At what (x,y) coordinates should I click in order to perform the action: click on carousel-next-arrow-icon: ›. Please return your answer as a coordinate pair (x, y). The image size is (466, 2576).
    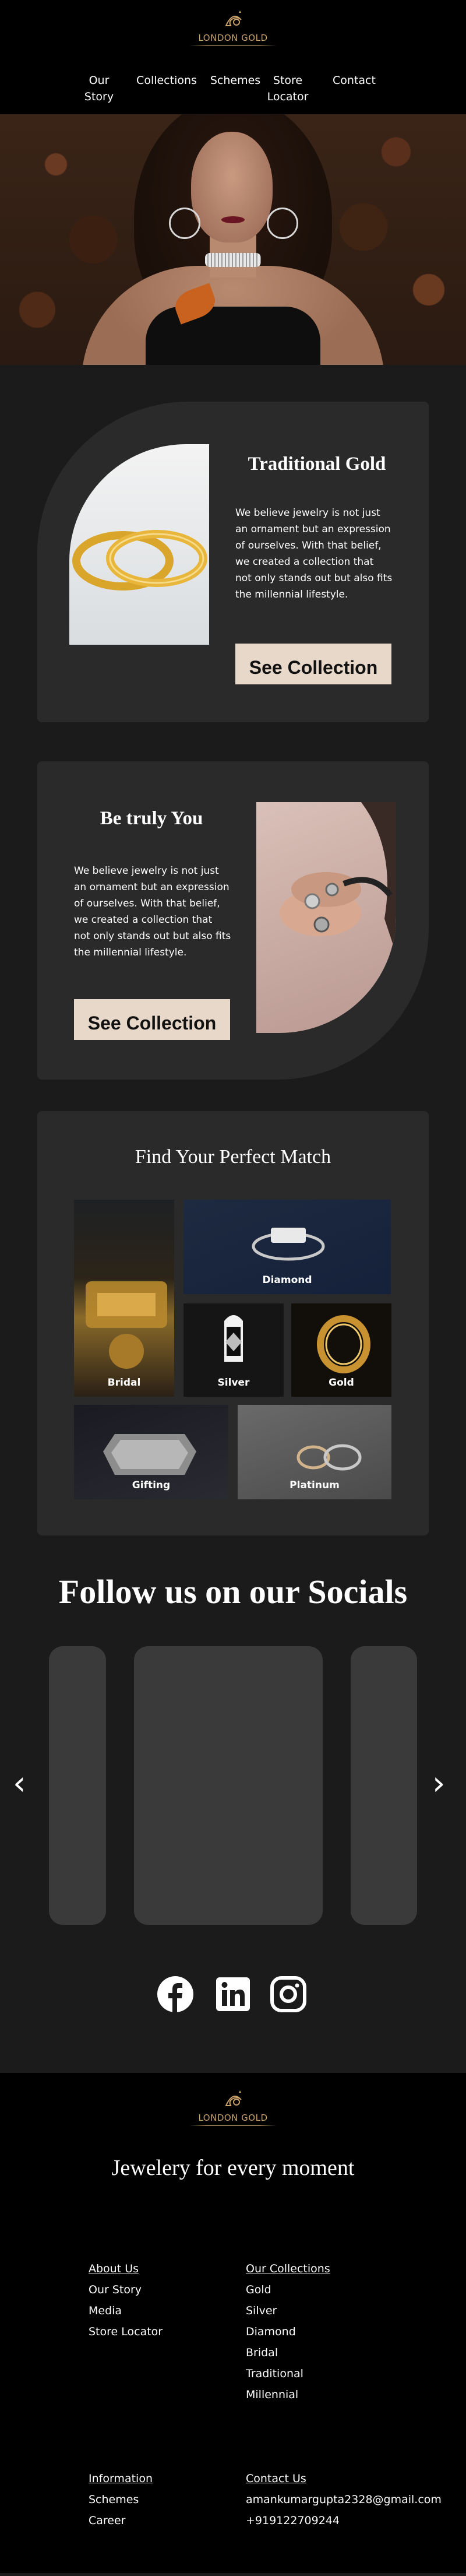
    Looking at the image, I should click on (439, 1783).